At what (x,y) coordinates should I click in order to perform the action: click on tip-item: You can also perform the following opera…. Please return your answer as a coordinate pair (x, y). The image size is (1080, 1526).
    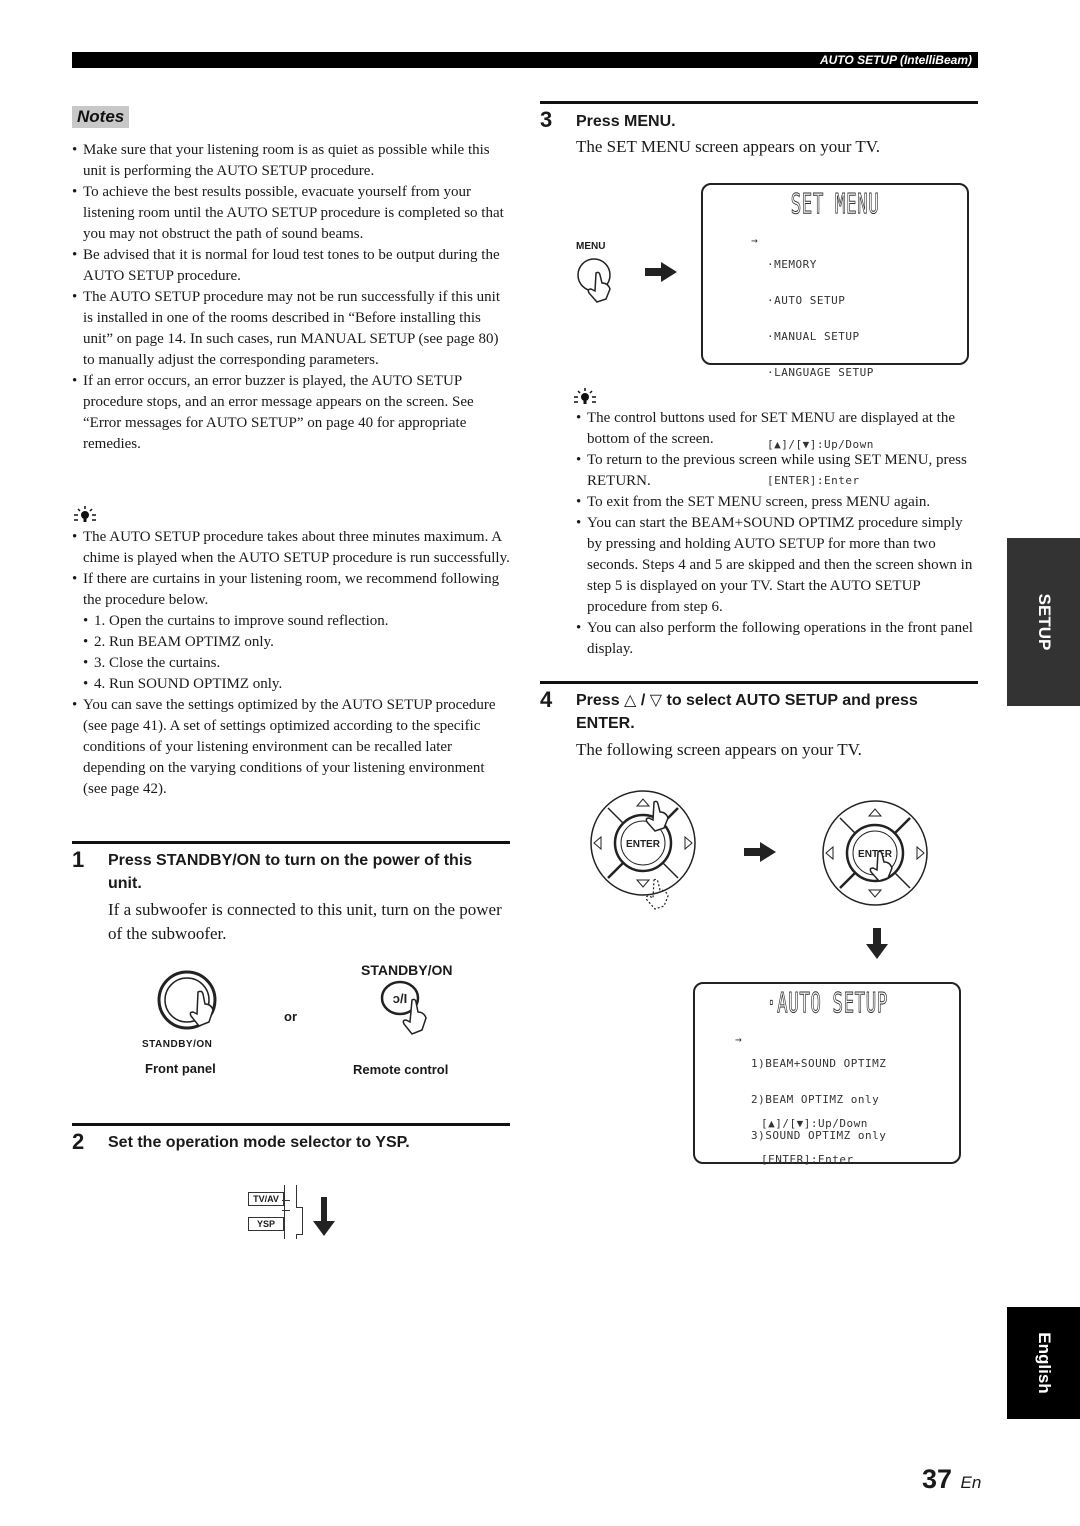
    Looking at the image, I should click on (777, 639).